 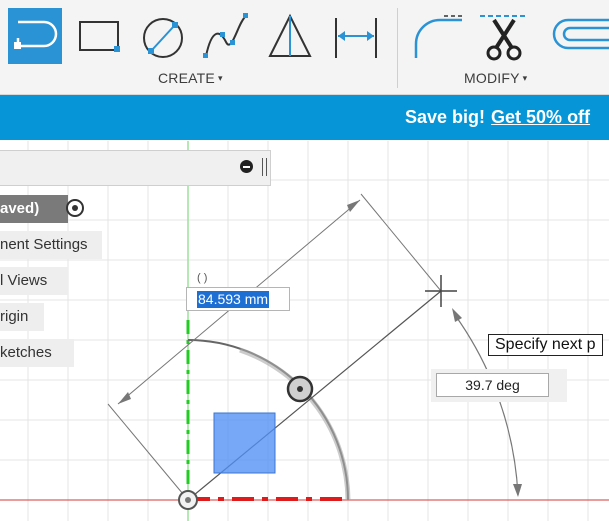 I want to click on fillet-icon, so click(x=438, y=36).